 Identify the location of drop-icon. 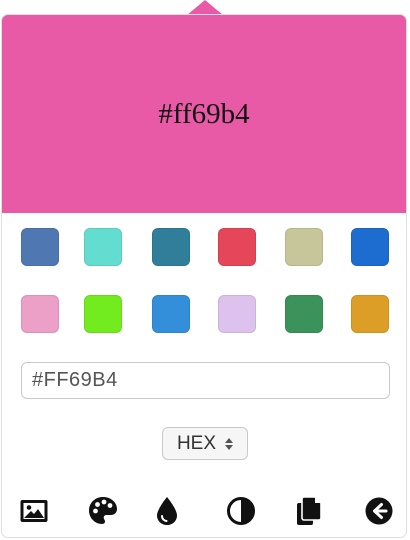
(167, 511).